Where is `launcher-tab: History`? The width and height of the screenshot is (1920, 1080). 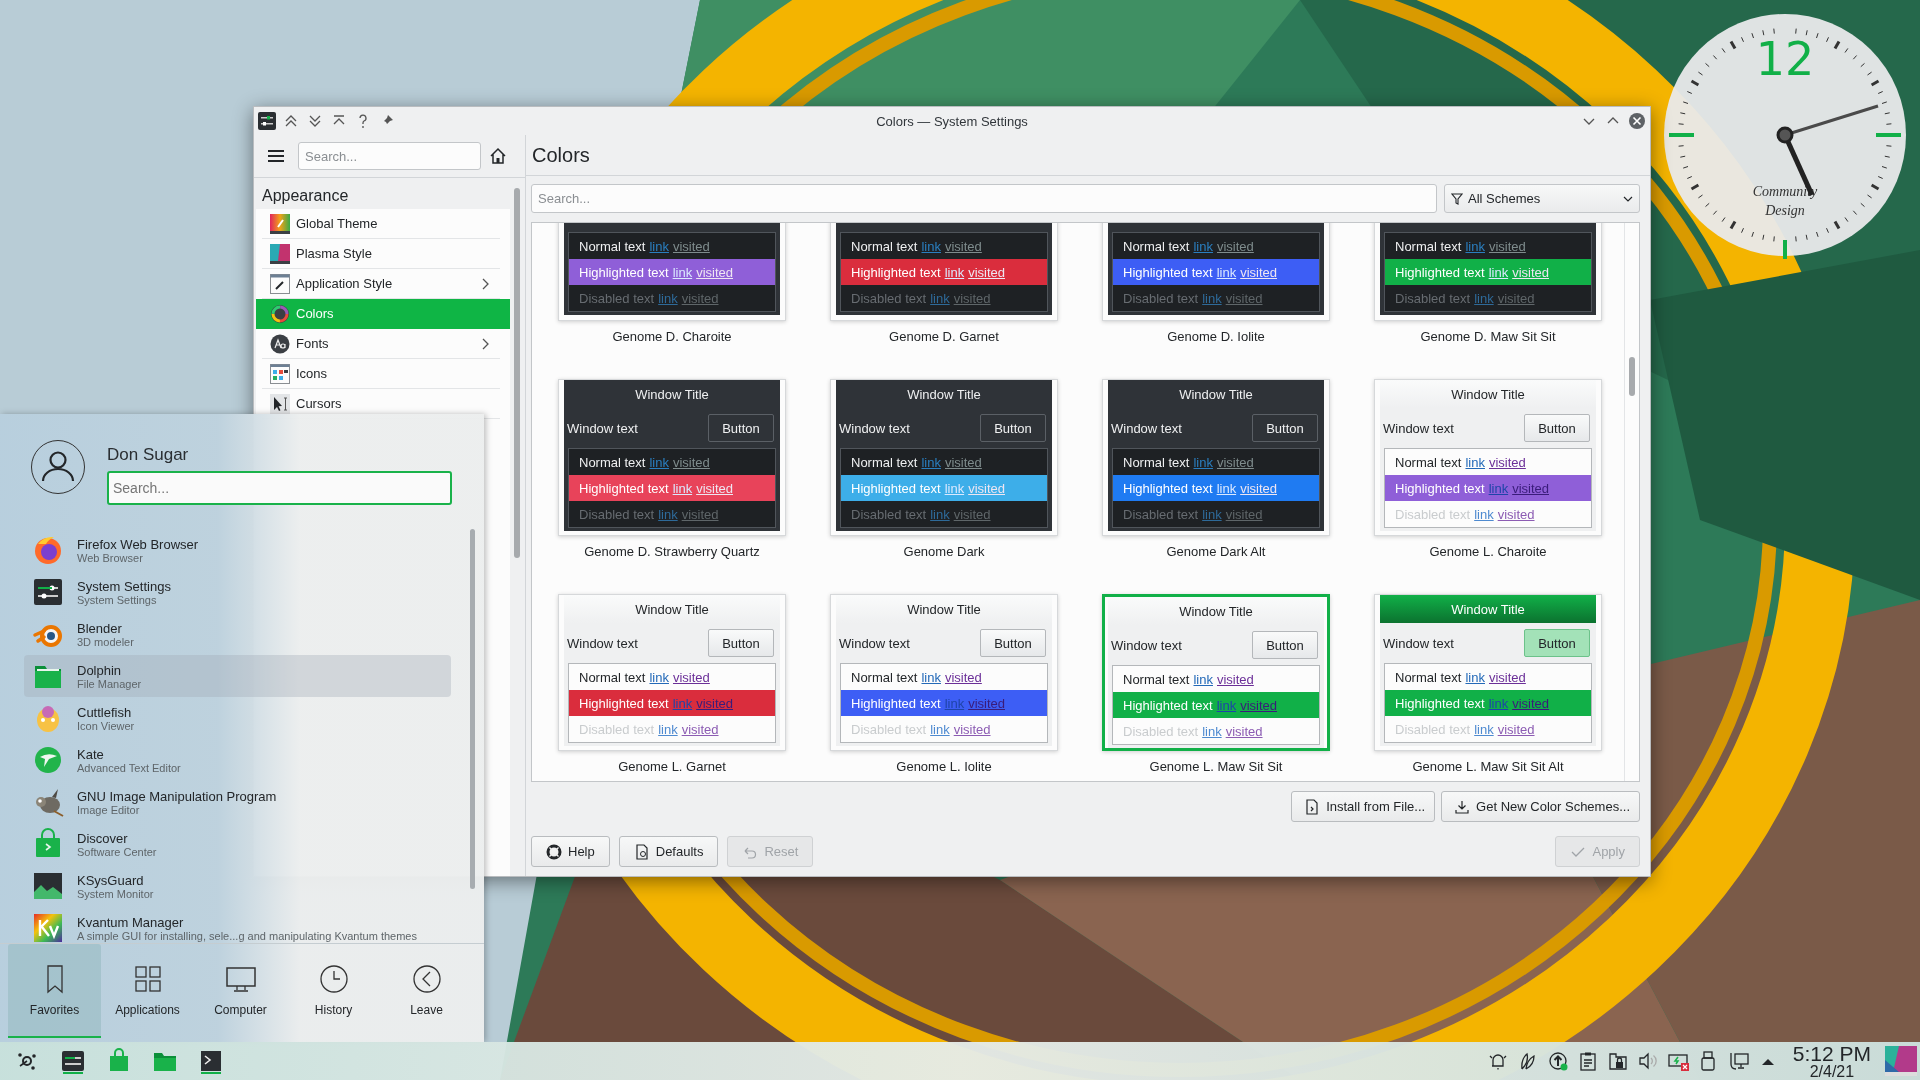
launcher-tab: History is located at coordinates (333, 991).